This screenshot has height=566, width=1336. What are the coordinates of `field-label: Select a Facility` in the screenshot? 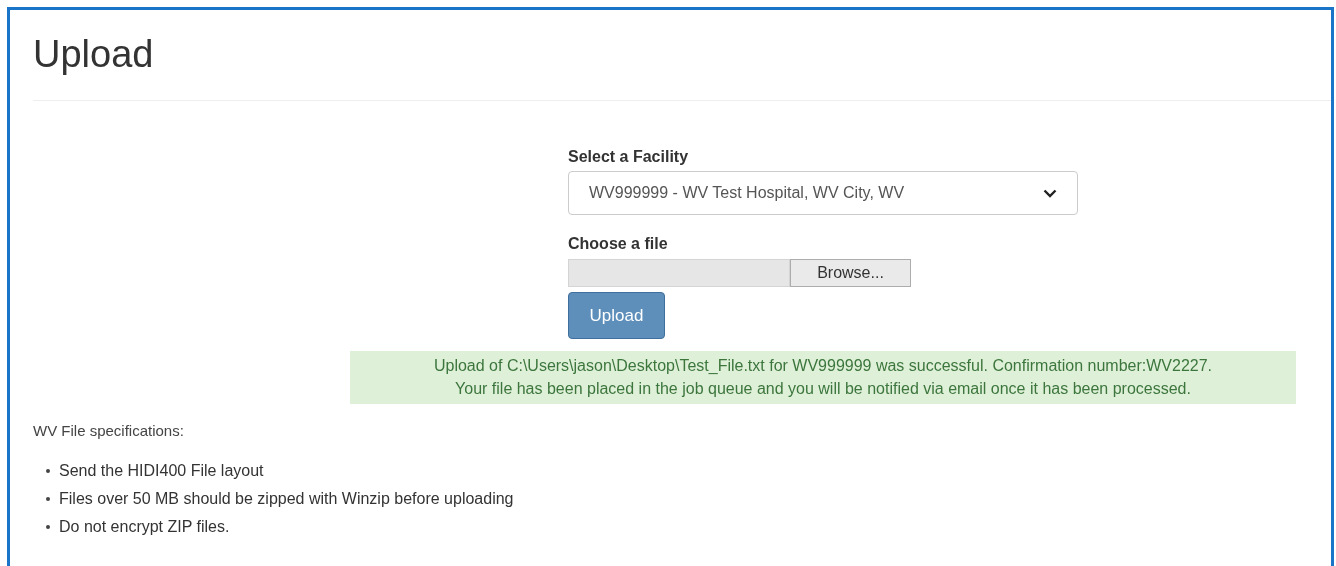 It's located at (628, 157).